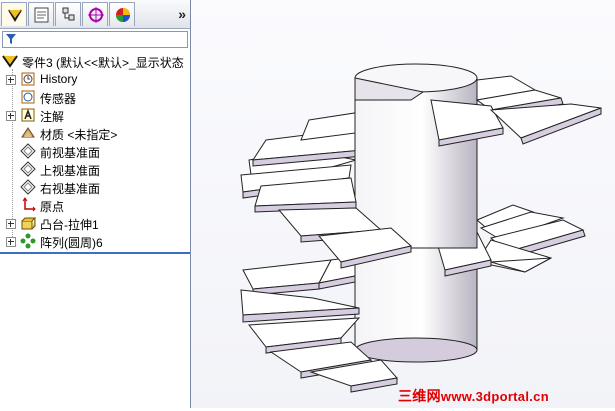  Describe the element at coordinates (95, 115) in the screenshot. I see `tree-item-annotations: 注解` at that location.